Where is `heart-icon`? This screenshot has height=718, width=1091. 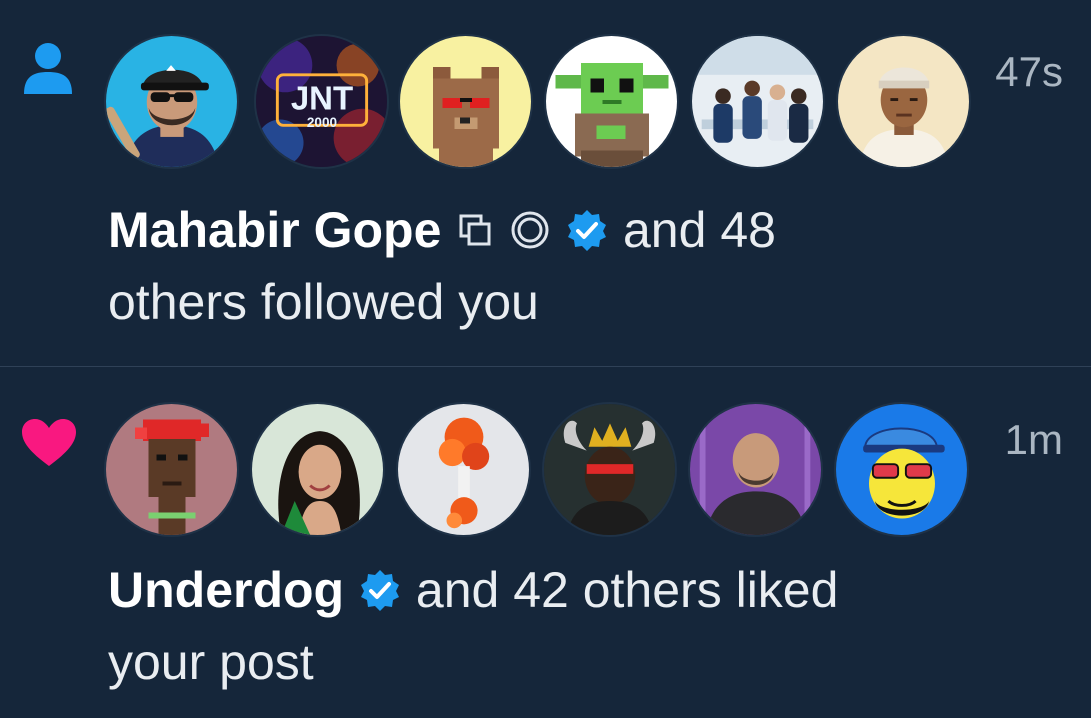 heart-icon is located at coordinates (49, 442).